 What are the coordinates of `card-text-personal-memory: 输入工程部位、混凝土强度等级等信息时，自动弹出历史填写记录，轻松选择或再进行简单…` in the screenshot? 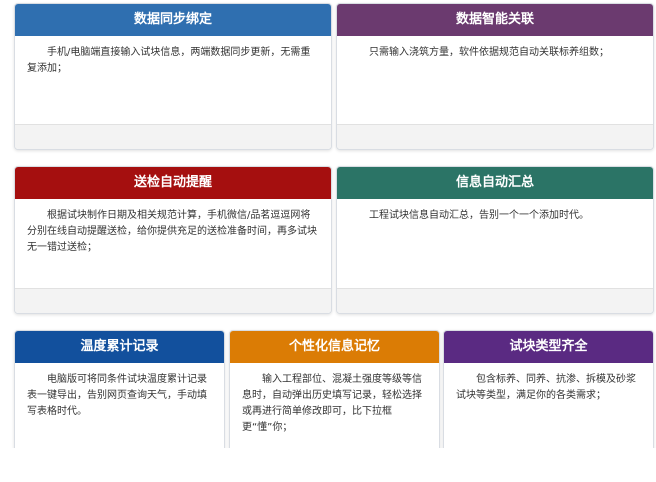 It's located at (332, 403).